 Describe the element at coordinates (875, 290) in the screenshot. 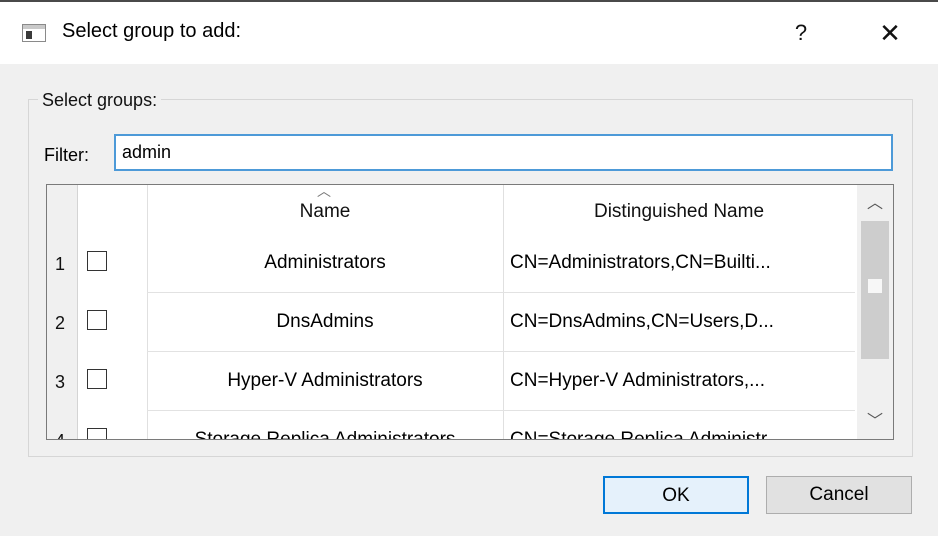

I see `scrollbar-thumb` at that location.